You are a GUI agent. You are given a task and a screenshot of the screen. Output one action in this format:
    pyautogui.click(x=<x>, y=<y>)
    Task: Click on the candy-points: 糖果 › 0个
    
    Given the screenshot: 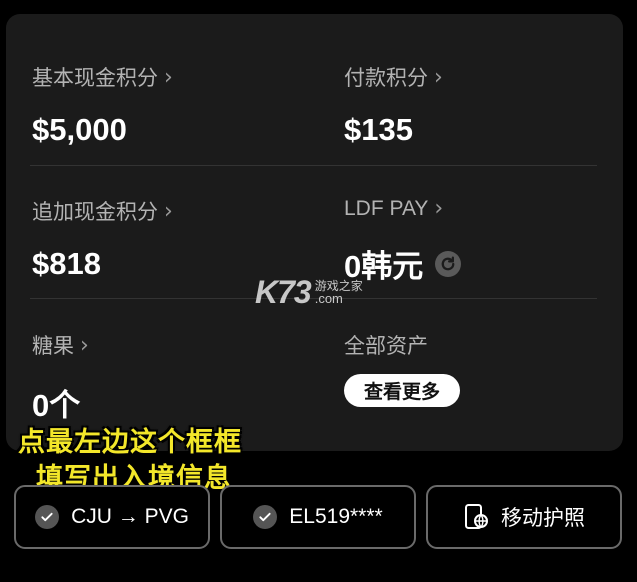 What is the action you would take?
    pyautogui.click(x=60, y=377)
    